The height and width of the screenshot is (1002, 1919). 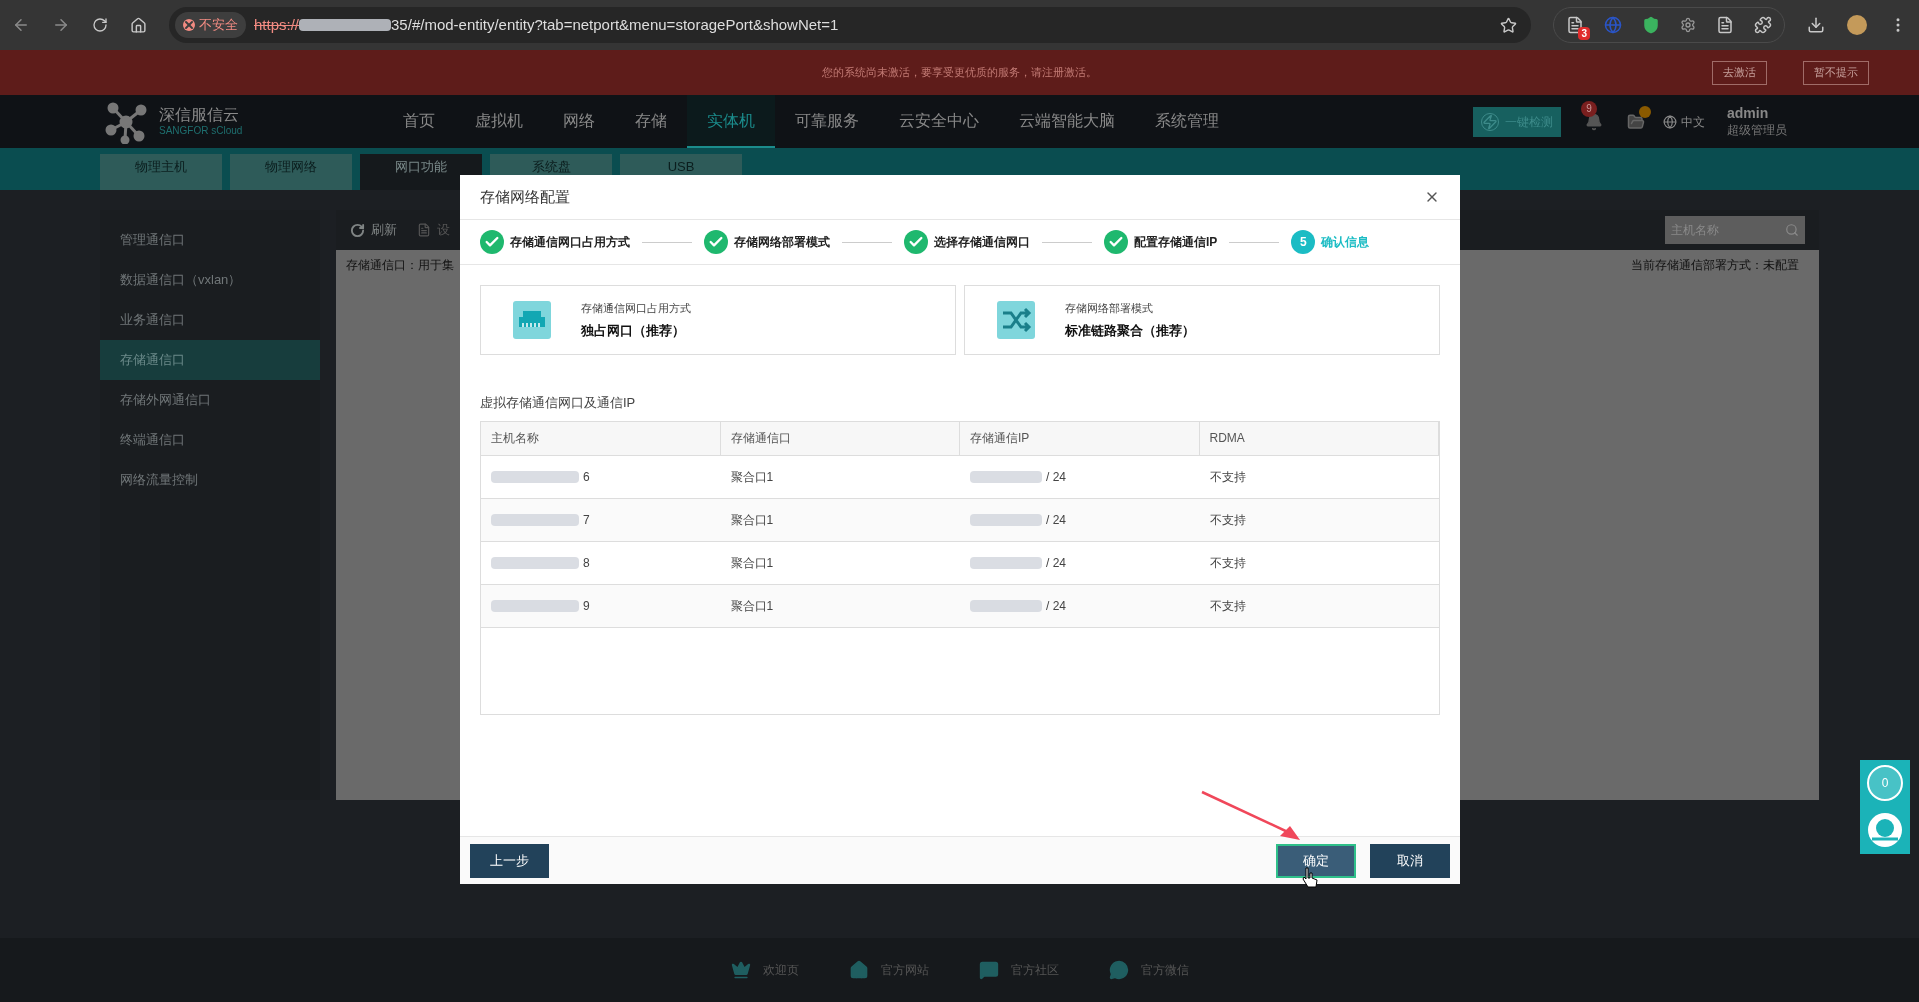 What do you see at coordinates (1508, 25) in the screenshot?
I see `bookmark-star-icon` at bounding box center [1508, 25].